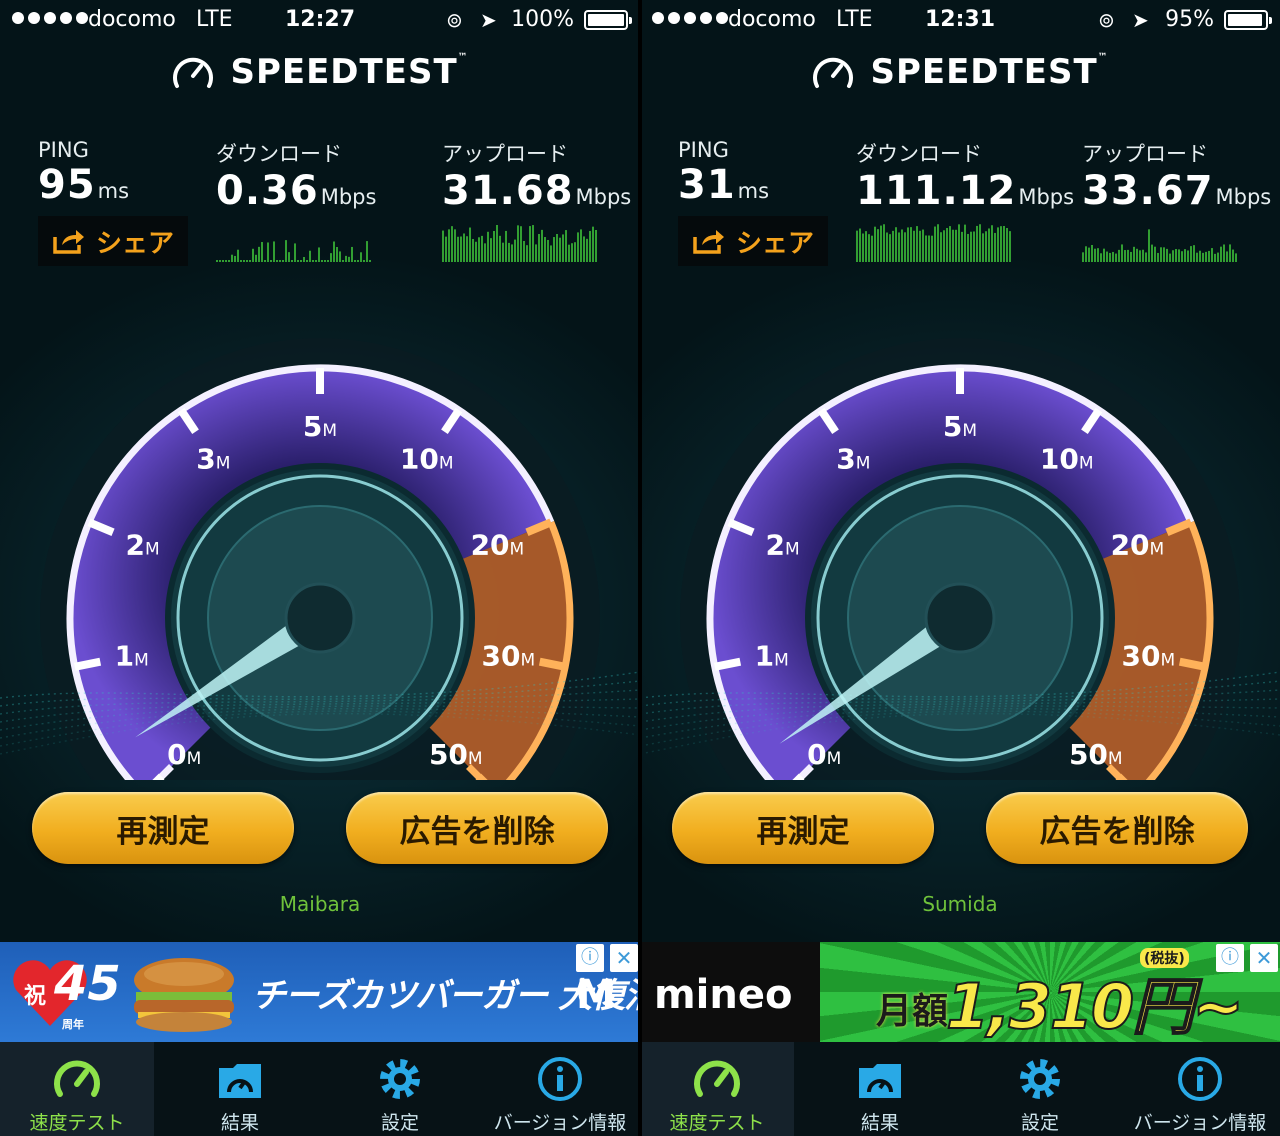 Image resolution: width=1280 pixels, height=1136 pixels. I want to click on ad-price-label: 月額, so click(912, 1011).